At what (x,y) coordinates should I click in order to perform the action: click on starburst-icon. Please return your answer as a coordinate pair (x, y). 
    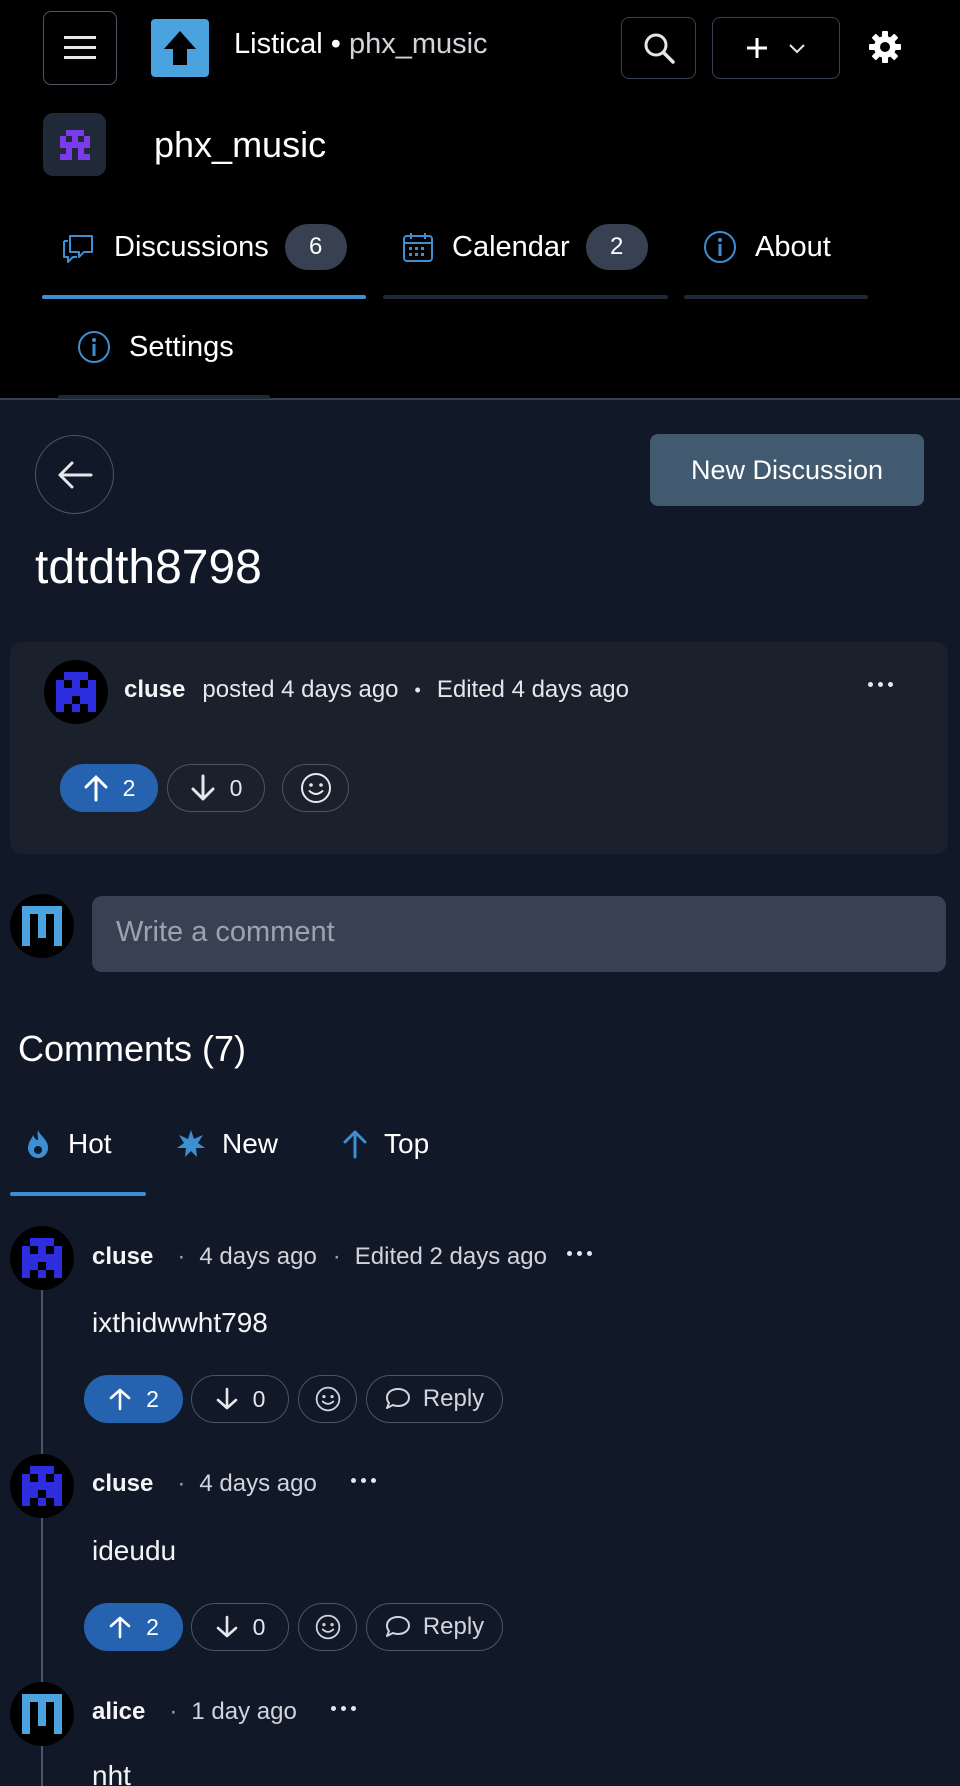
    Looking at the image, I should click on (191, 1143).